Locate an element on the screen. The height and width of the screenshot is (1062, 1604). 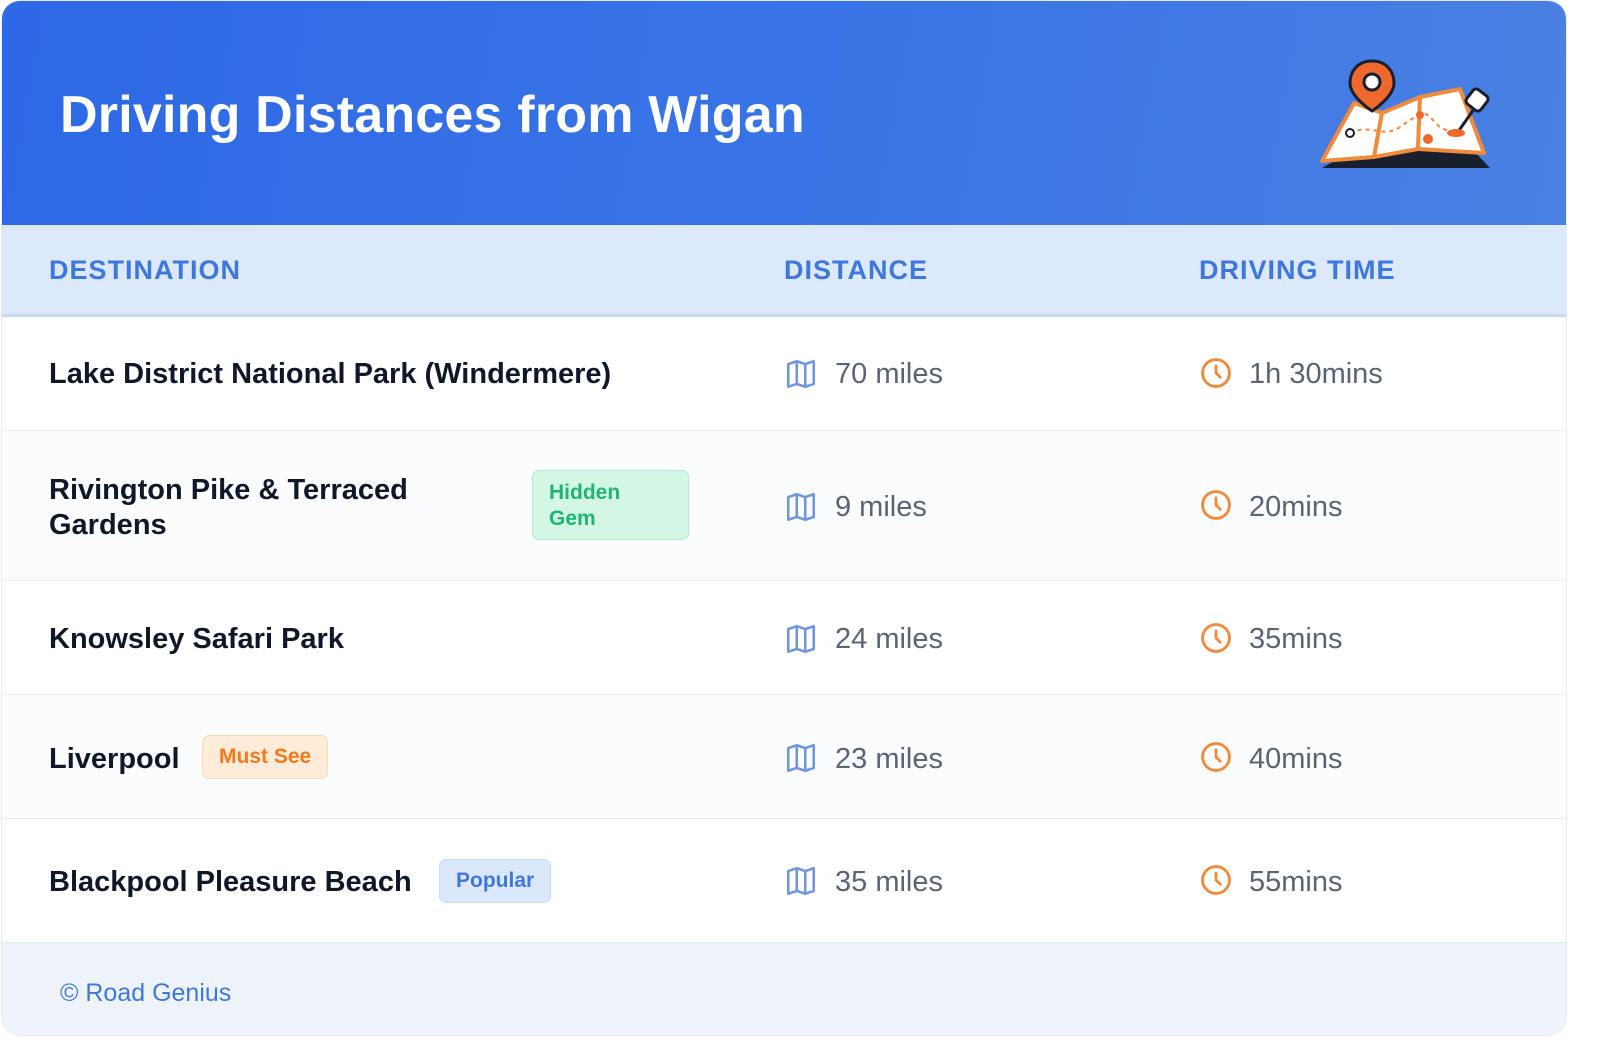
destination-name: Liverpool is located at coordinates (114, 759).